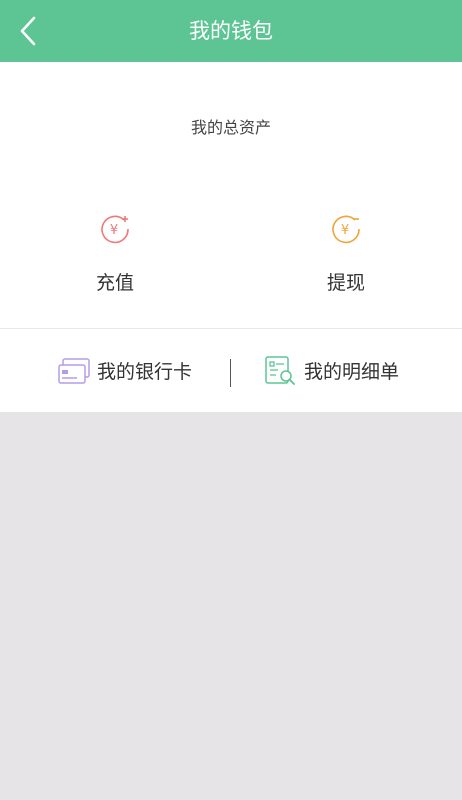 This screenshot has height=800, width=462. I want to click on wallet-links: 我的银行卡 我的明细单, so click(231, 370).